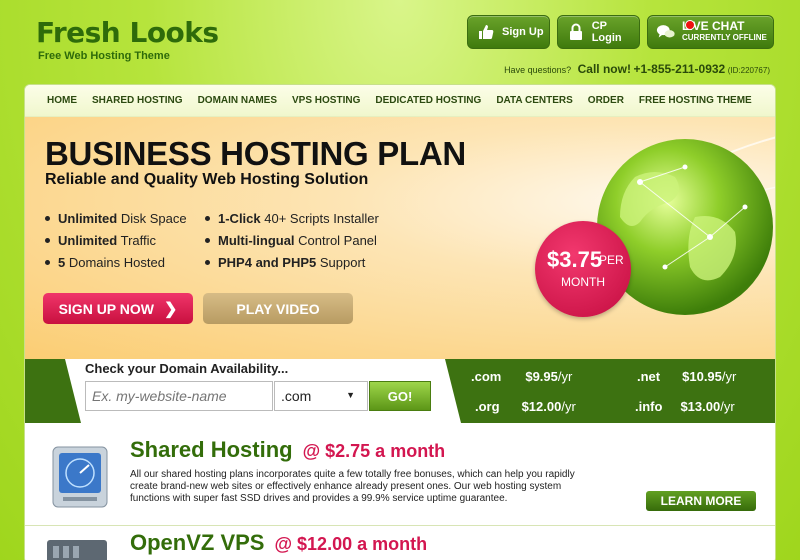  I want to click on feature-item: 1-Click 40+ Scripts Installer, so click(292, 218).